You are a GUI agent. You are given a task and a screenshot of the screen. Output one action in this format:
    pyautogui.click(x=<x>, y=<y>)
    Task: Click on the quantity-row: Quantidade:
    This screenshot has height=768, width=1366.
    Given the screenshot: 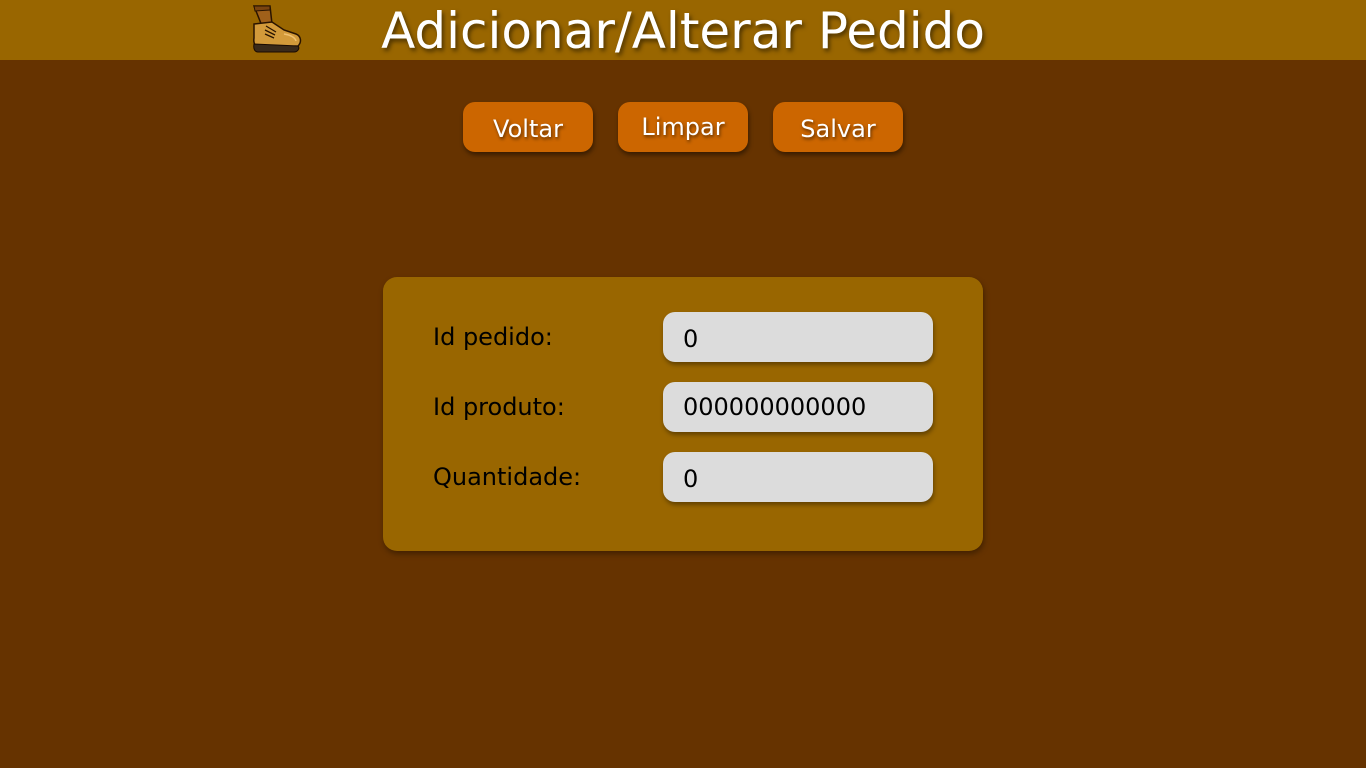 What is the action you would take?
    pyautogui.click(x=683, y=477)
    